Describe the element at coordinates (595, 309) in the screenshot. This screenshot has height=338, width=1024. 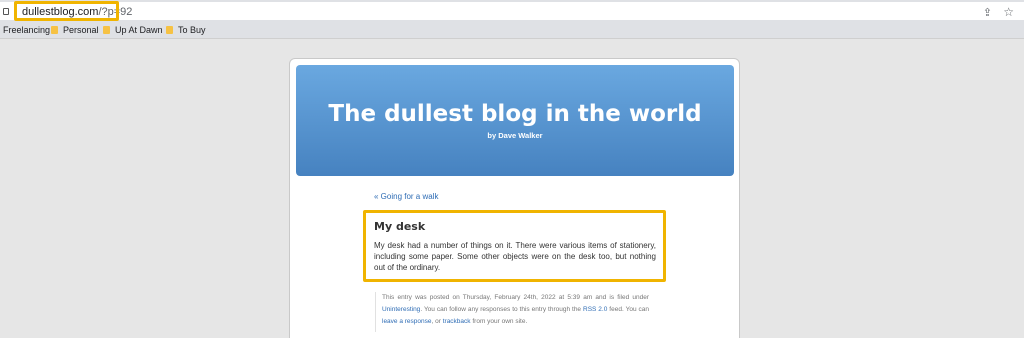
I see `rss-link: RSS 2.0` at that location.